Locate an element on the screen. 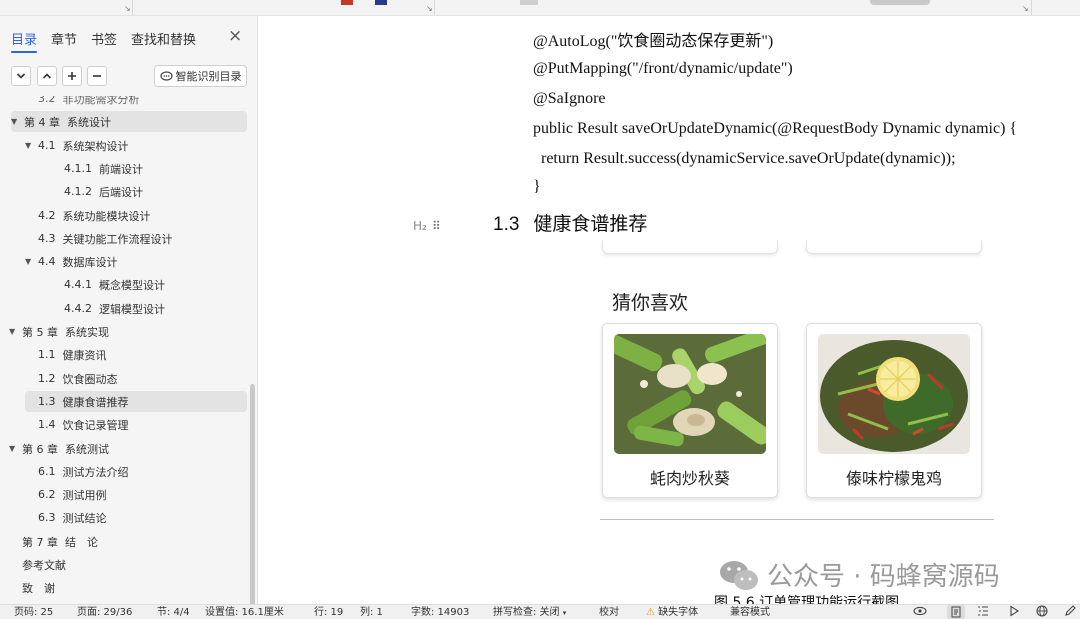 The width and height of the screenshot is (1080, 619). plus-icon is located at coordinates (72, 76).